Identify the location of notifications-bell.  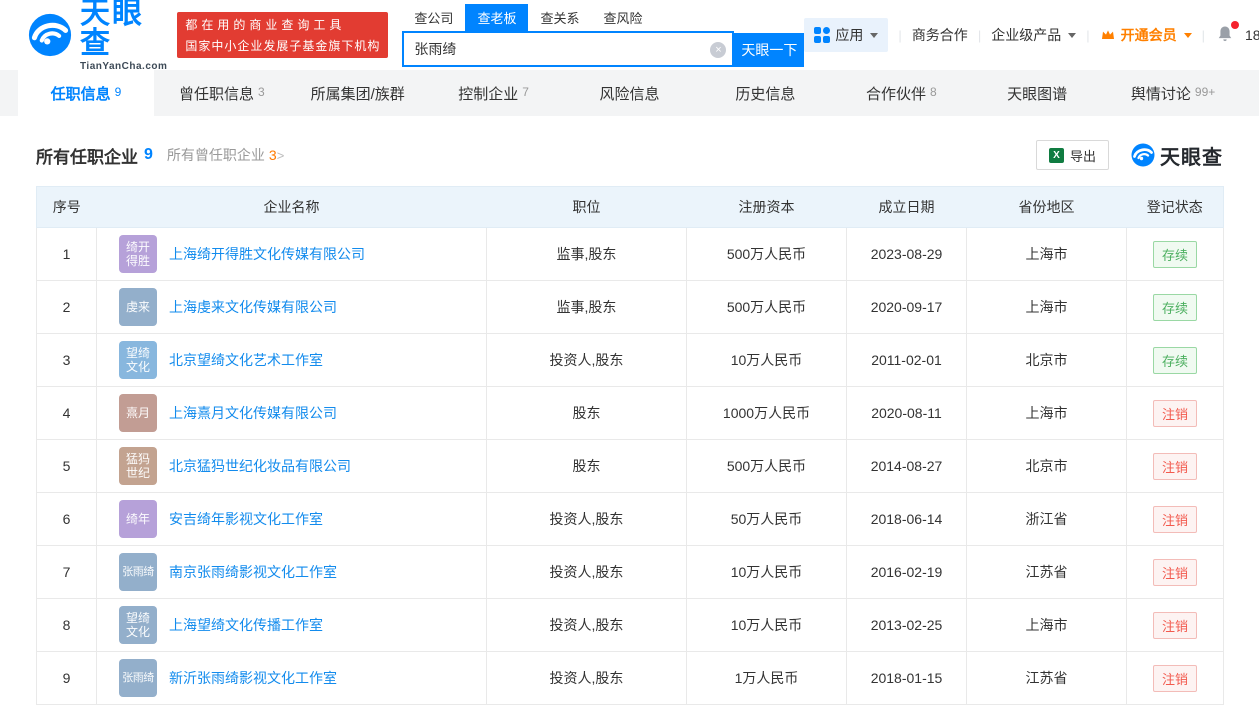
(1227, 33).